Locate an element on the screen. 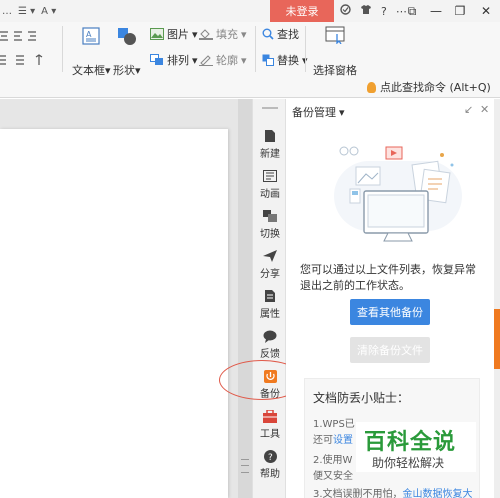  scrollbar-grip is located at coordinates (245, 466).